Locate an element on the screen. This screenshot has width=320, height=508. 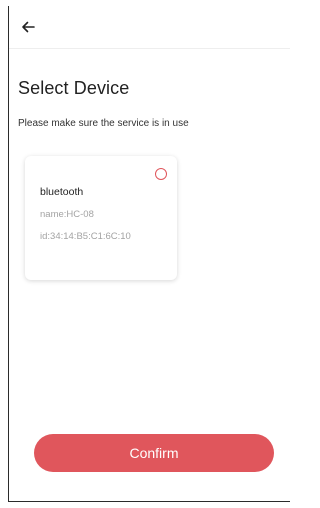
page-subtitle: Please make sure the service is in use is located at coordinates (103, 123).